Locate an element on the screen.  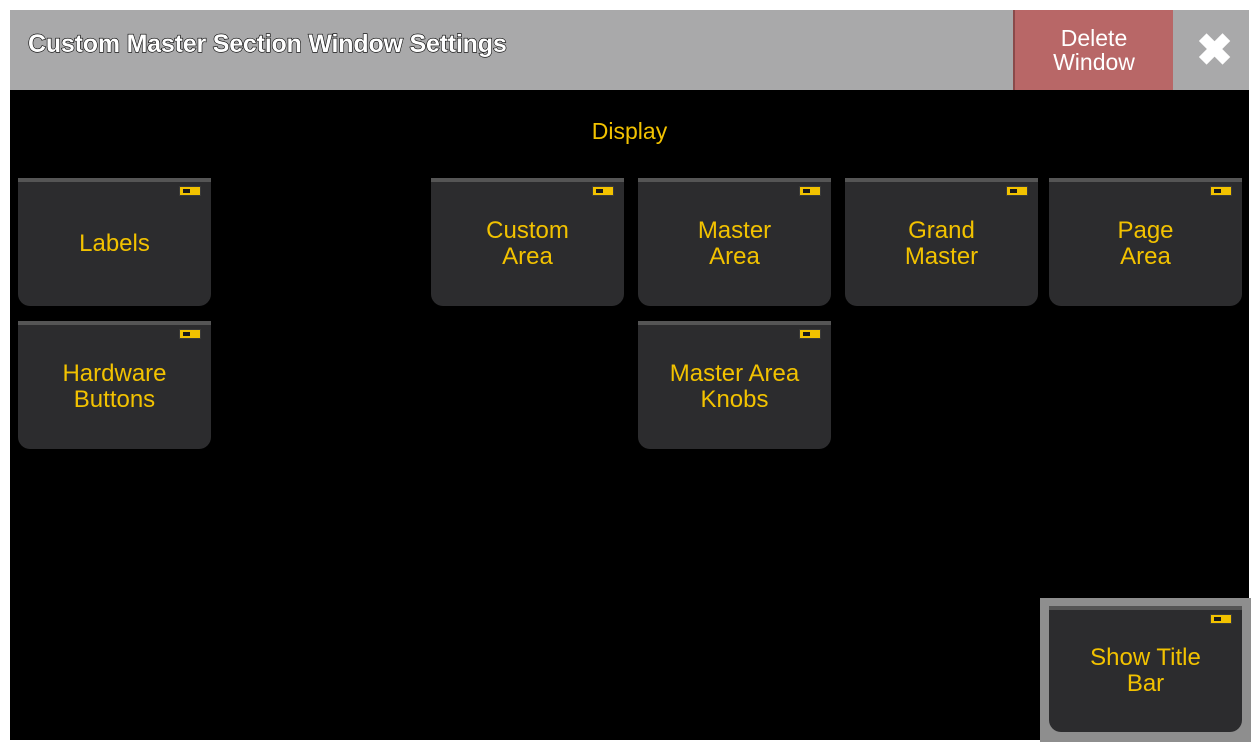
close-button: ✖ is located at coordinates (1214, 50).